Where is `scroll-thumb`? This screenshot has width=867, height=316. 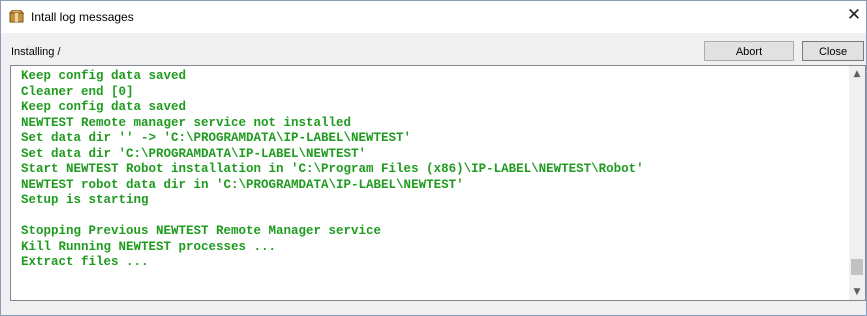
scroll-thumb is located at coordinates (857, 266).